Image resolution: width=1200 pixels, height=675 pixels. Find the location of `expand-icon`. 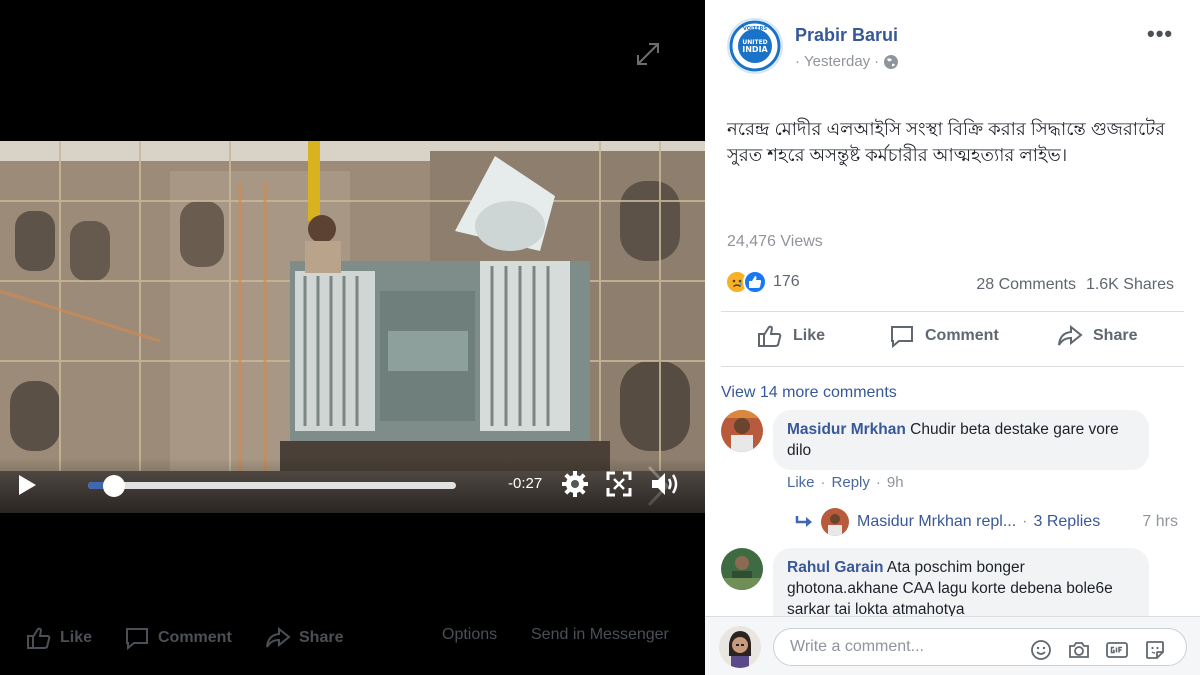

expand-icon is located at coordinates (648, 54).